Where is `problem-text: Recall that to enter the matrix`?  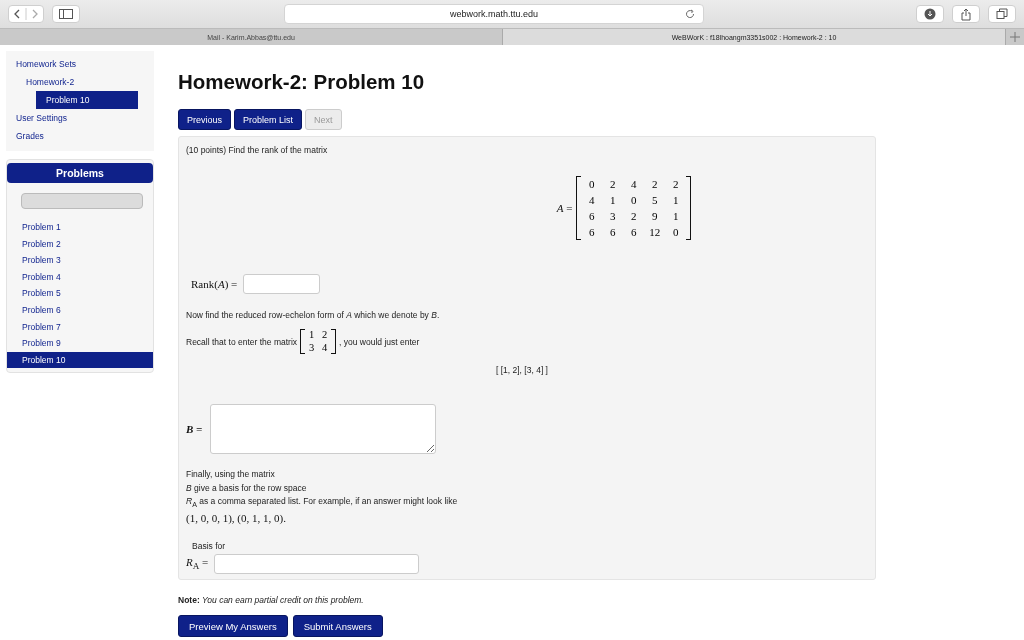 problem-text: Recall that to enter the matrix is located at coordinates (242, 341).